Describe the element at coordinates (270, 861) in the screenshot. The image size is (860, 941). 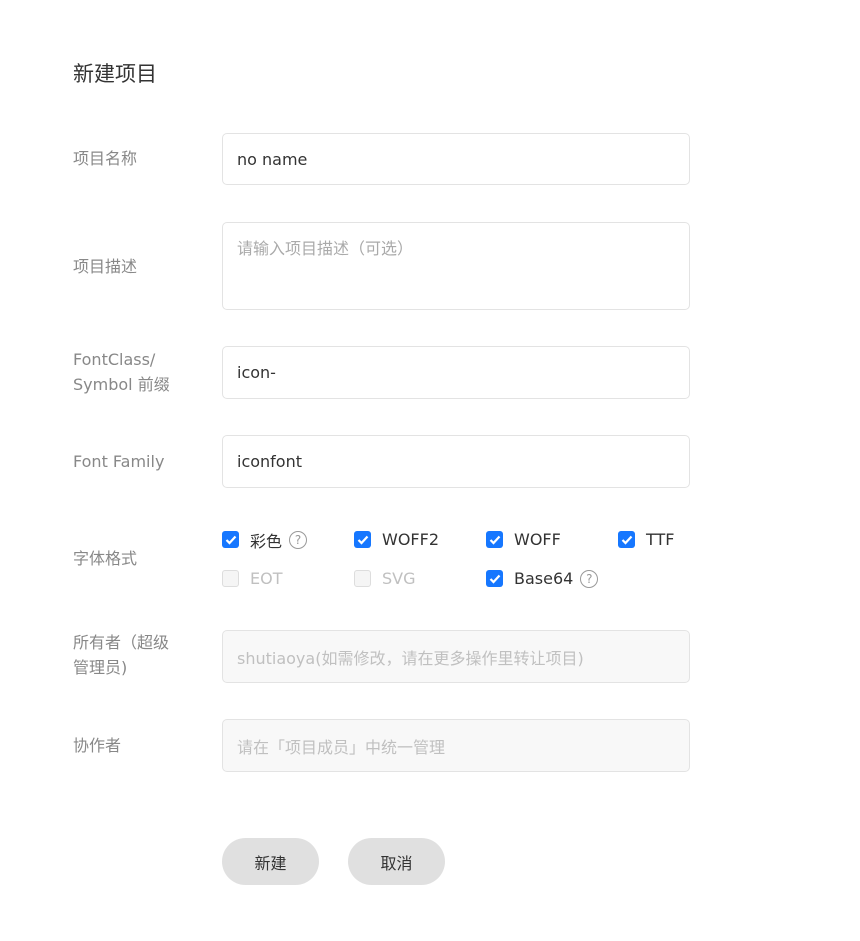
I see `create-button: 新建` at that location.